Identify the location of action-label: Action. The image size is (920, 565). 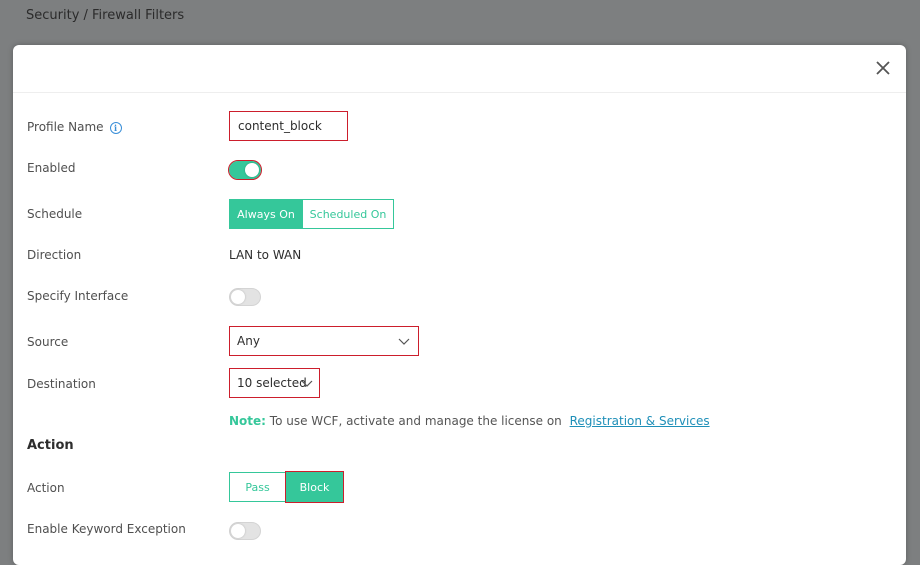
(46, 488).